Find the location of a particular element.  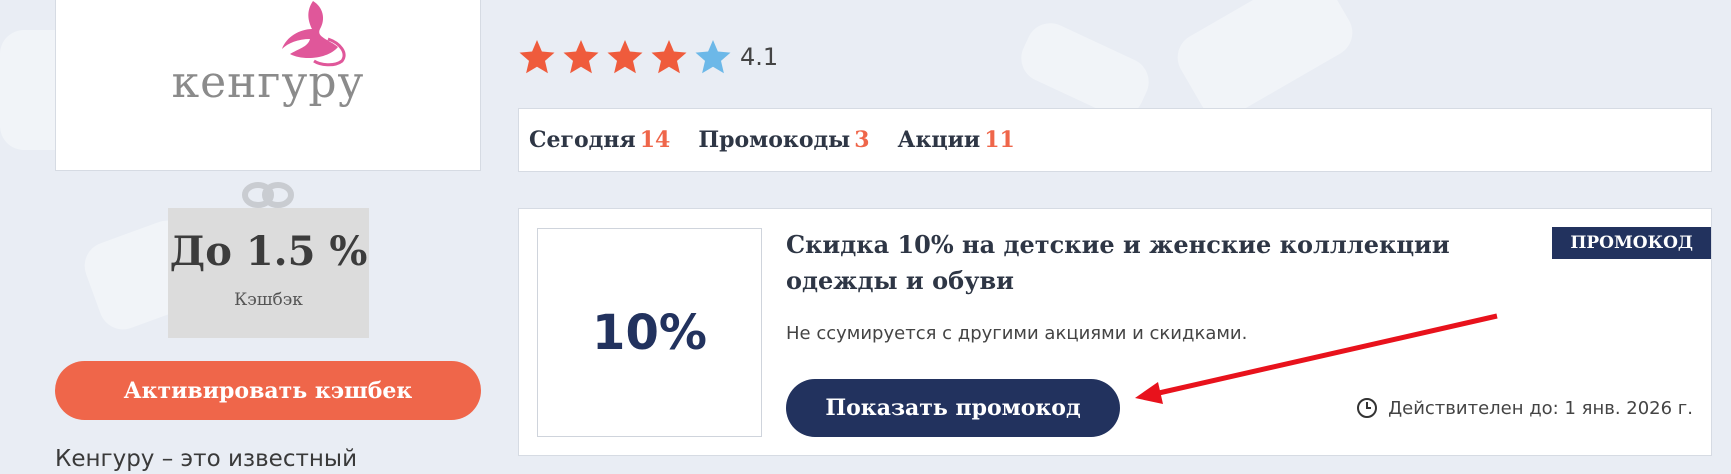

promo-validity-text: Действителен до: 1 янв. 2026 г. is located at coordinates (1540, 408).